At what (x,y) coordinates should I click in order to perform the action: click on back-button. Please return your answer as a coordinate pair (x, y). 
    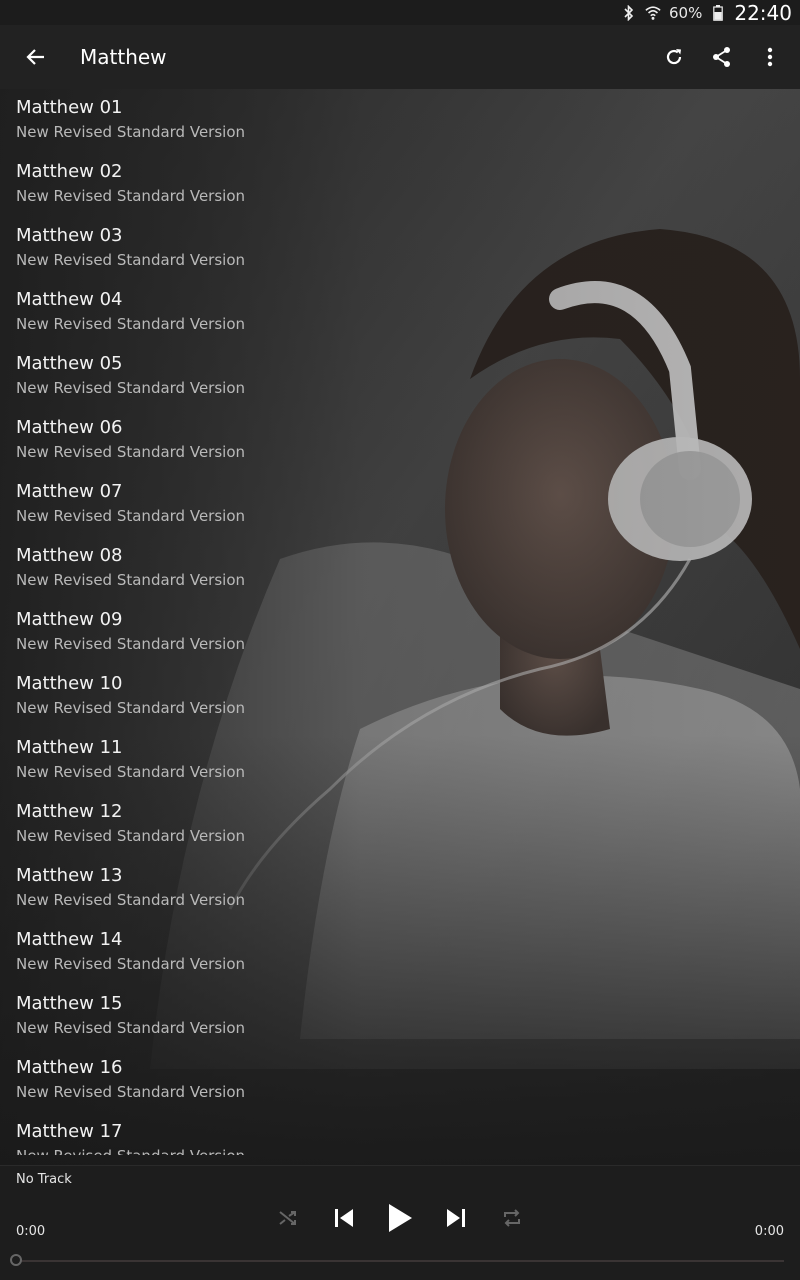
    Looking at the image, I should click on (36, 57).